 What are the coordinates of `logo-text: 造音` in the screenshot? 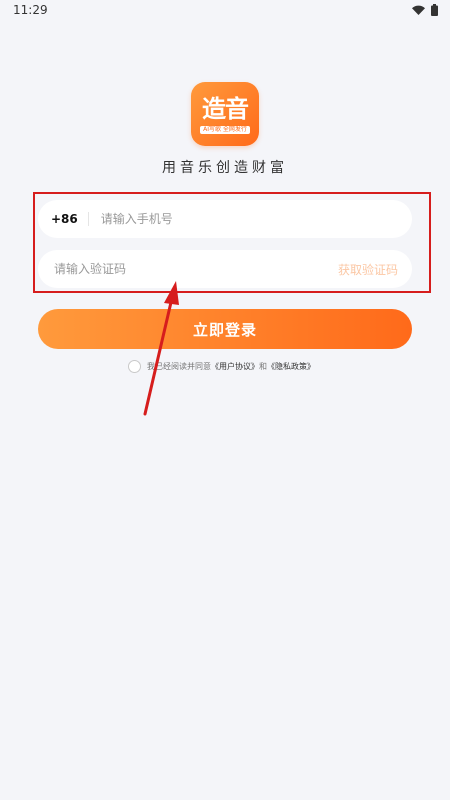 It's located at (225, 109).